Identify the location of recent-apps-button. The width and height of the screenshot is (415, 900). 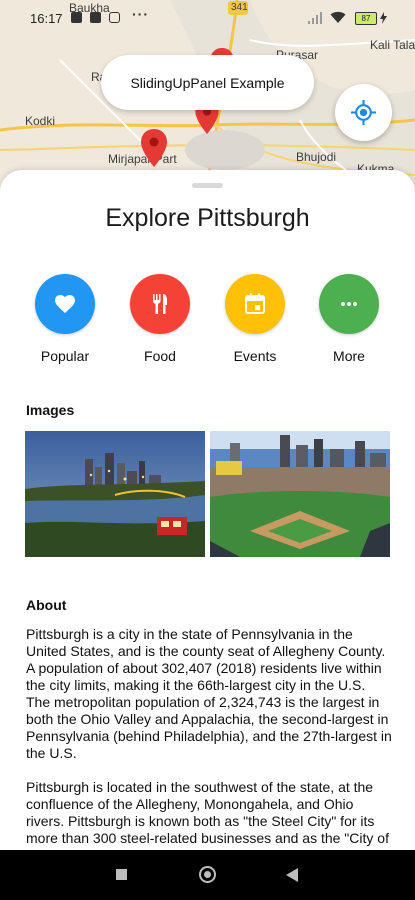
(121, 874).